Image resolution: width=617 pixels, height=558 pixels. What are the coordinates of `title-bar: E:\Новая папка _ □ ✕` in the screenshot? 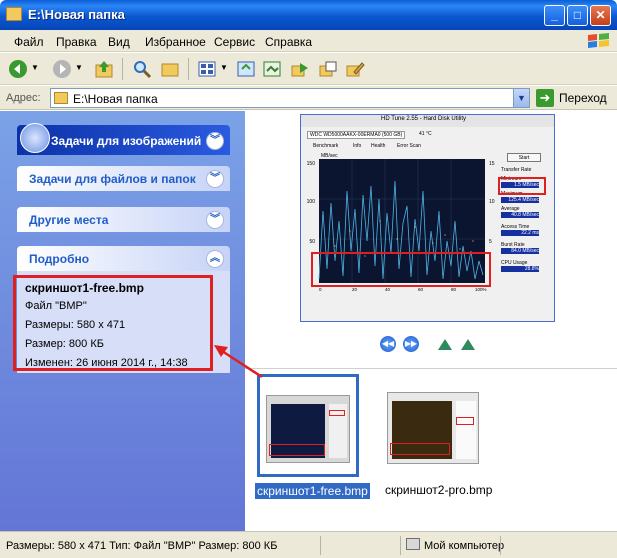 It's located at (308, 15).